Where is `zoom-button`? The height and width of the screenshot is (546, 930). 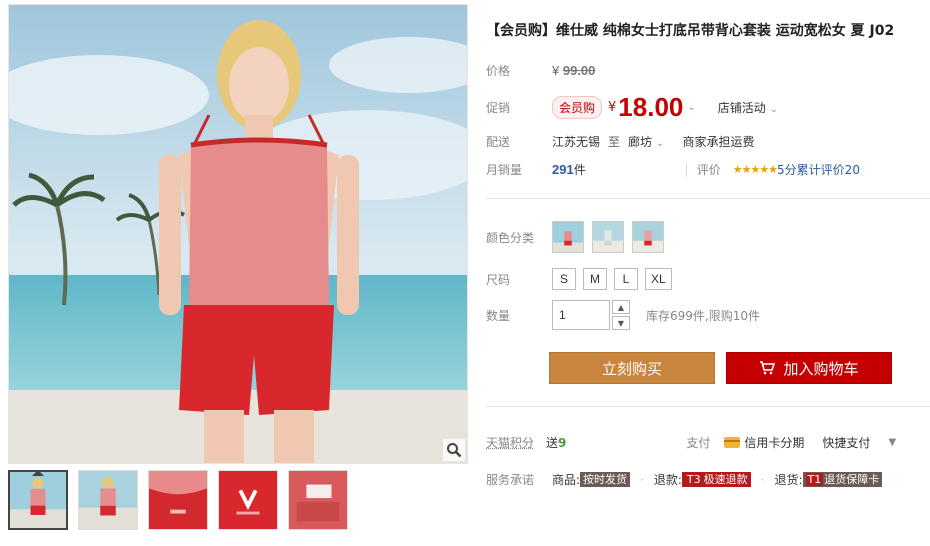 zoom-button is located at coordinates (454, 450).